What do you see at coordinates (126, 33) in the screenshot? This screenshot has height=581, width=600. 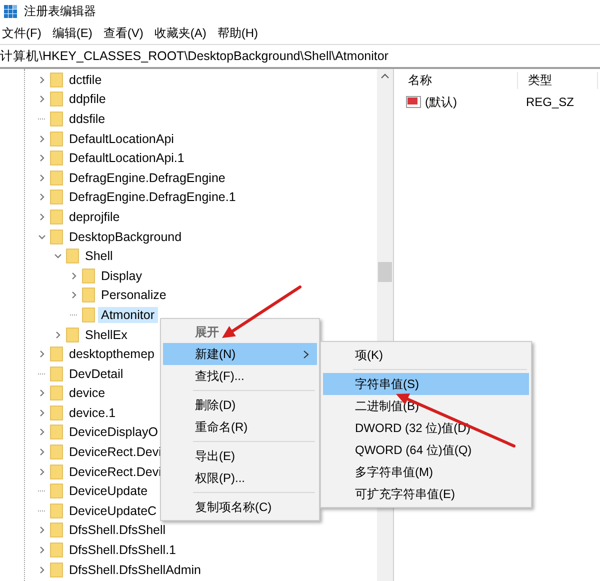 I see `menu-bar-item: 查看(V)` at bounding box center [126, 33].